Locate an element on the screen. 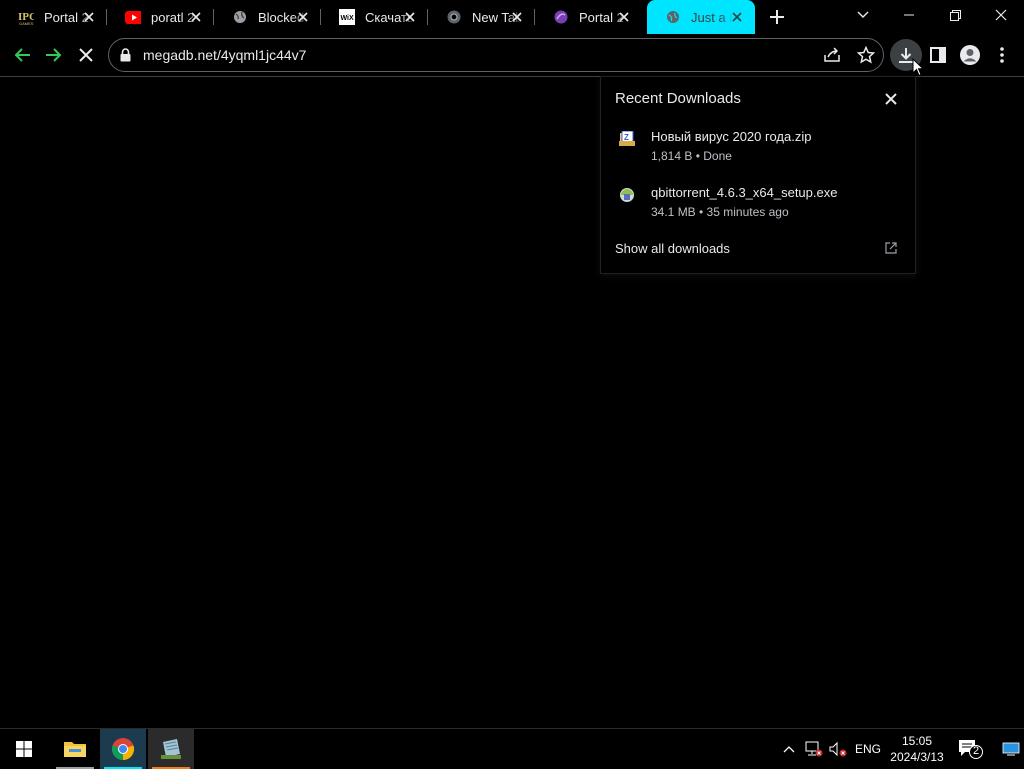 Image resolution: width=1024 pixels, height=769 pixels. loading-globe-icon is located at coordinates (673, 17).